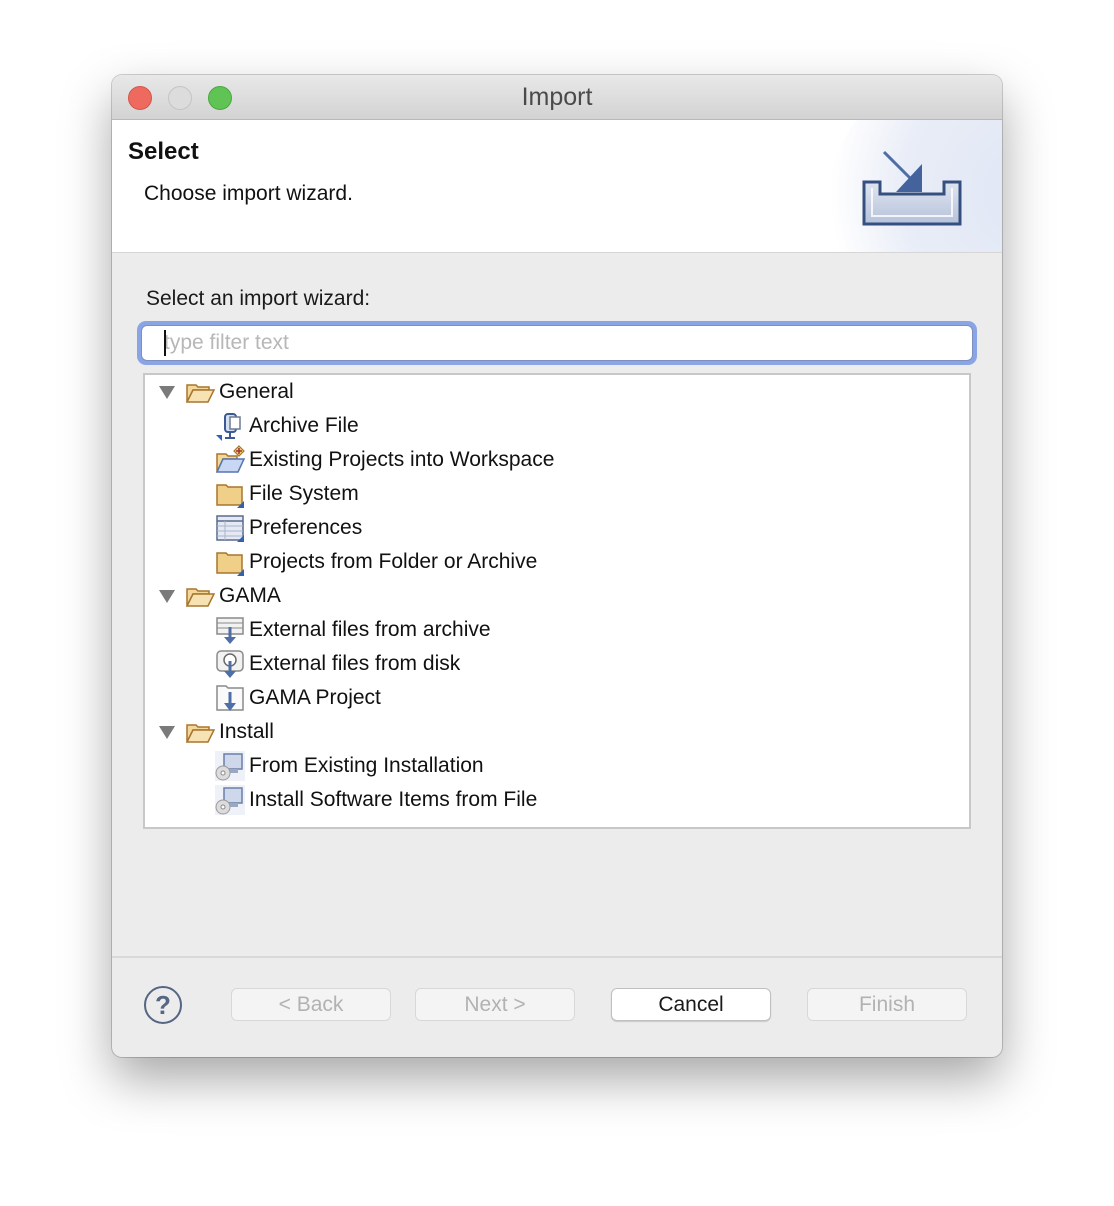  What do you see at coordinates (165, 343) in the screenshot?
I see `text-caret` at bounding box center [165, 343].